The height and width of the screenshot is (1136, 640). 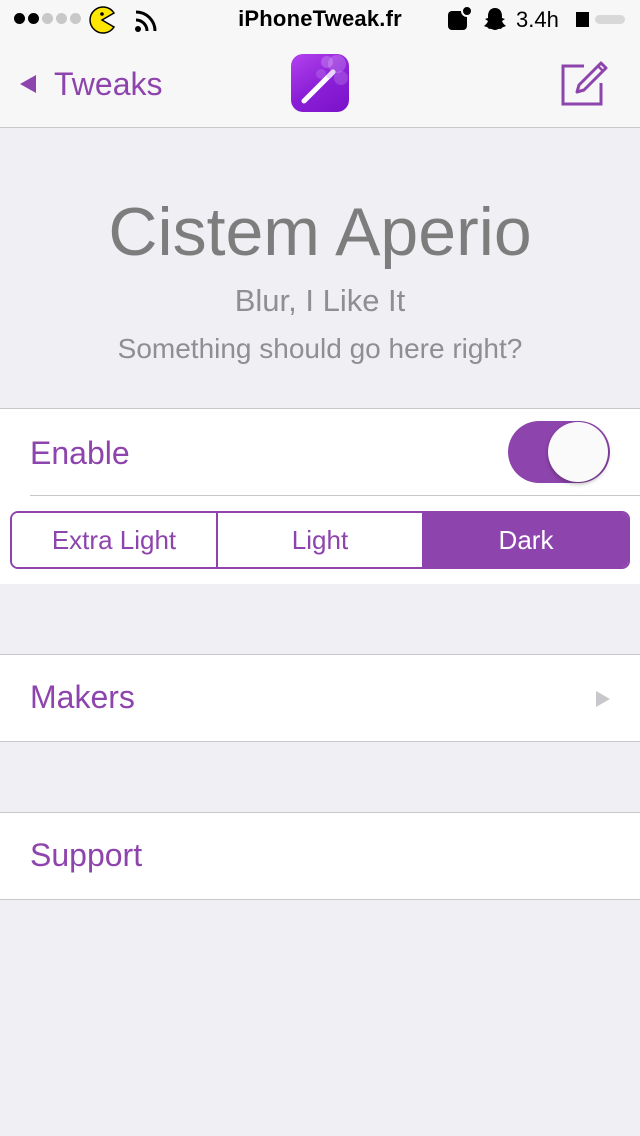 I want to click on segment-dark: Dark, so click(x=526, y=540).